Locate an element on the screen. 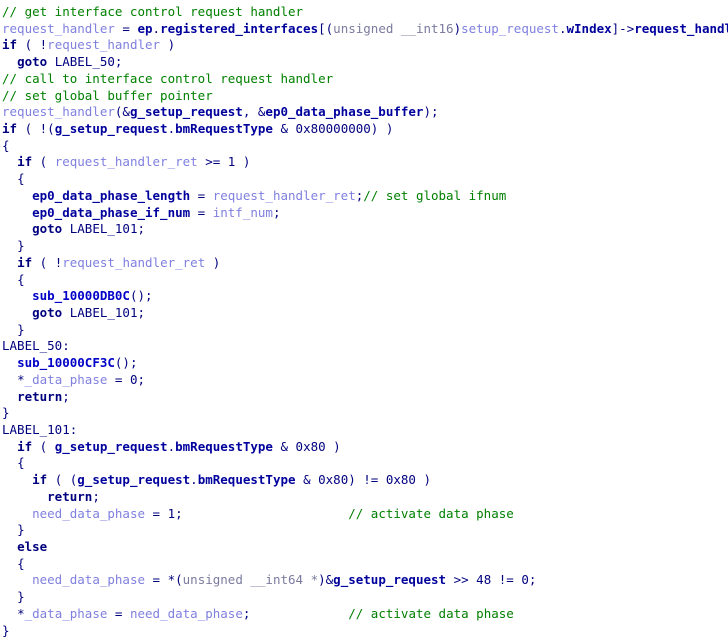 The image size is (728, 639). comment-gap is located at coordinates (299, 613).